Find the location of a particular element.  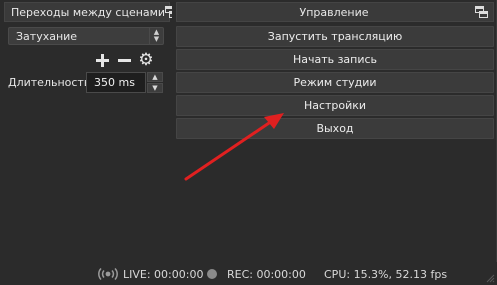

transitions-dock-title-bar: Переходы между сценами is located at coordinates (91, 12).